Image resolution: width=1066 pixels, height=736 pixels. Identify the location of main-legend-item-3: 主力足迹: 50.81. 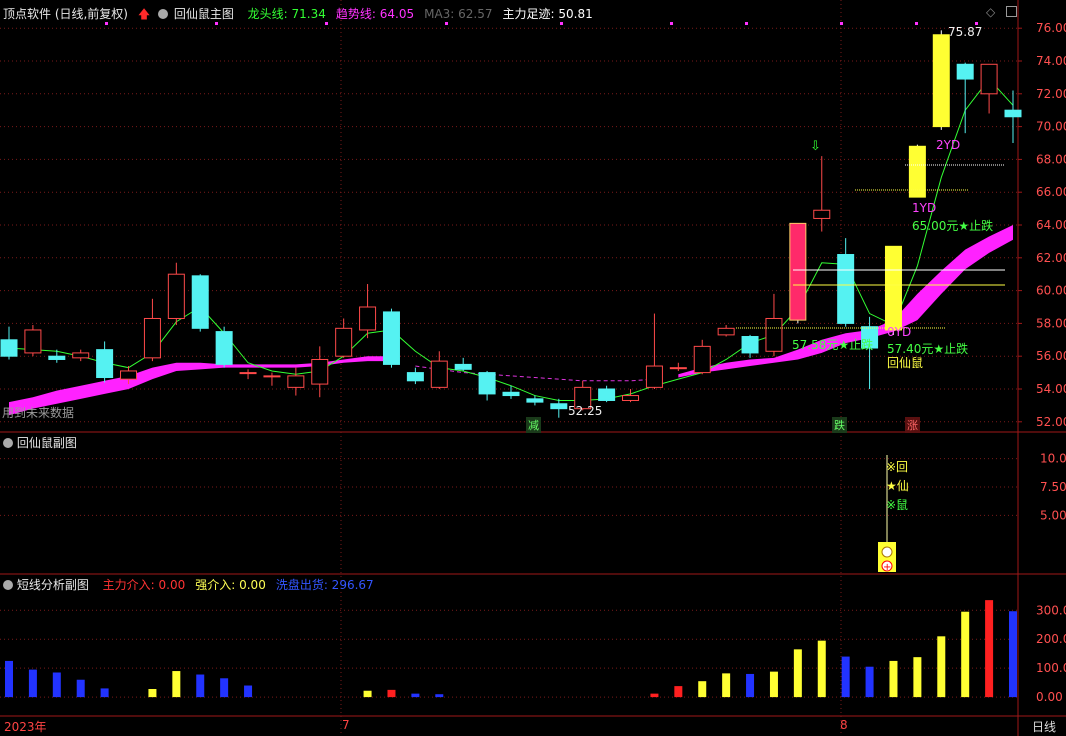
(547, 14).